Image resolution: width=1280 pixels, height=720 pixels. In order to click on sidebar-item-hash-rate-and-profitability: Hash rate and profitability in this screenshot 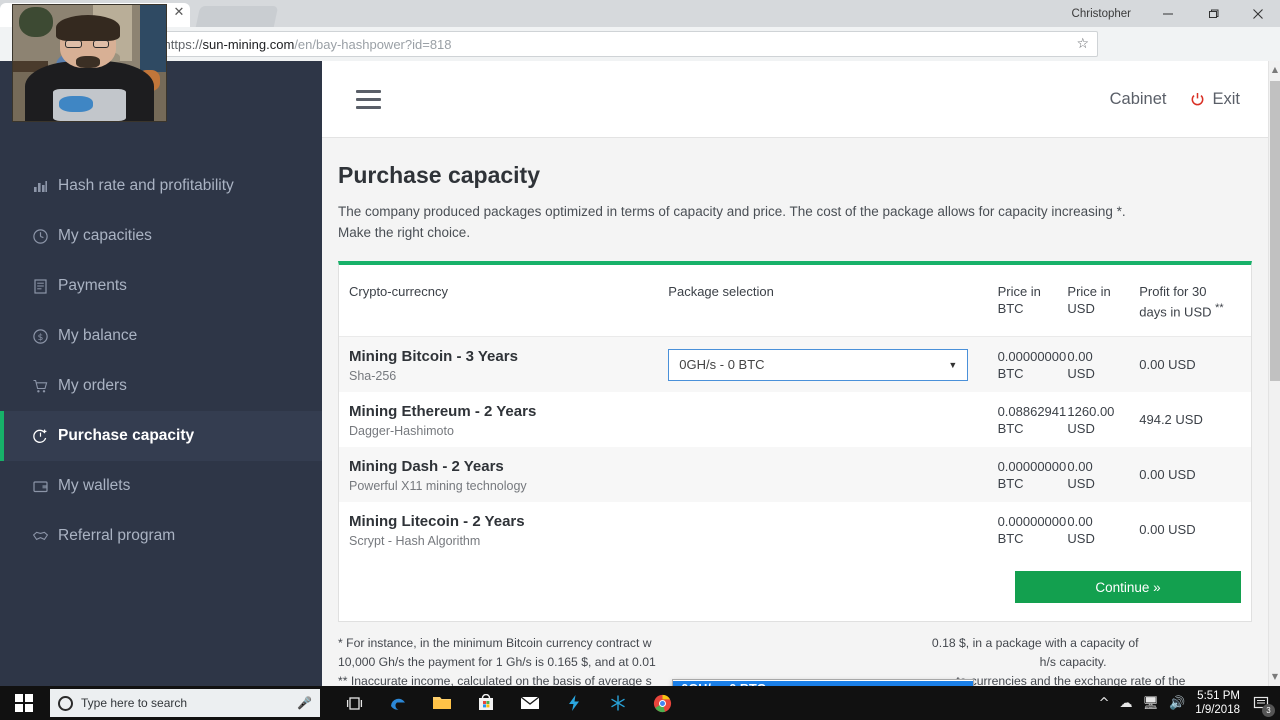, I will do `click(161, 186)`.